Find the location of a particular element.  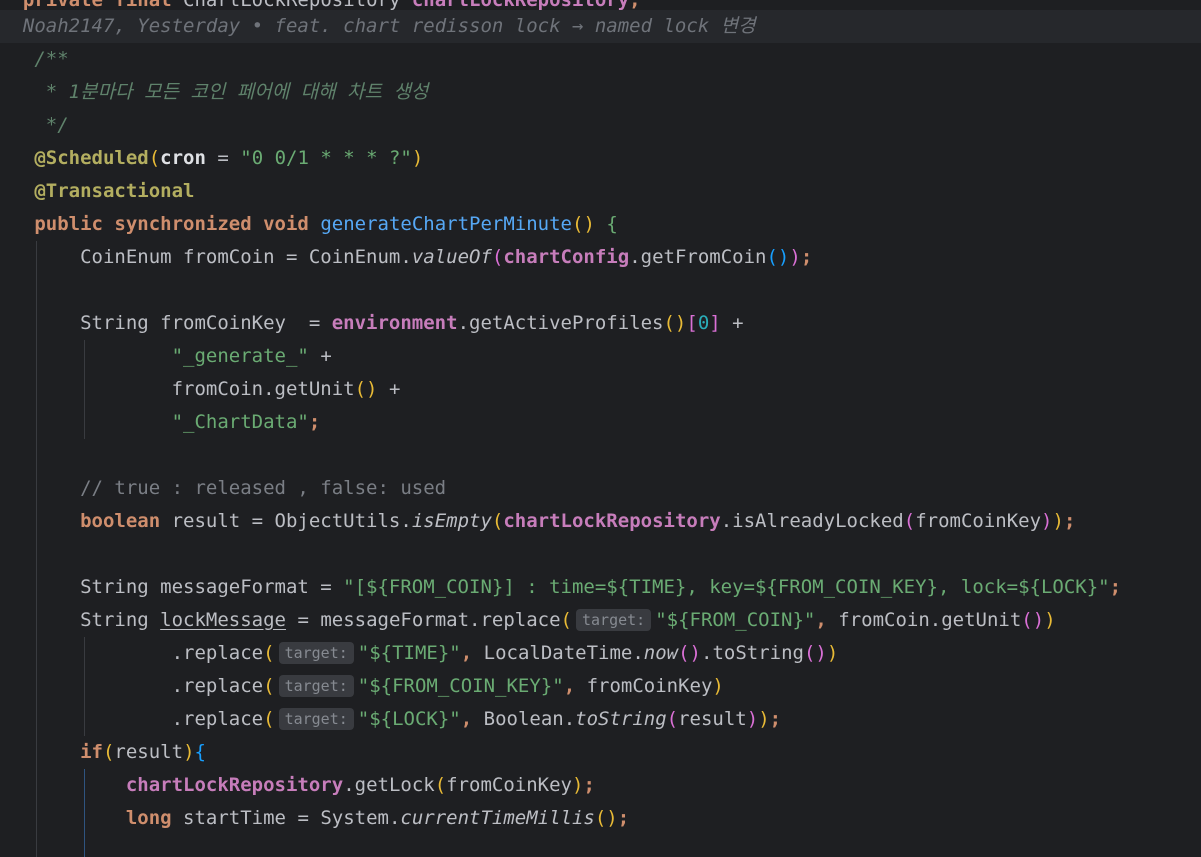

code-line-if-result: if(result){ is located at coordinates (600, 752).